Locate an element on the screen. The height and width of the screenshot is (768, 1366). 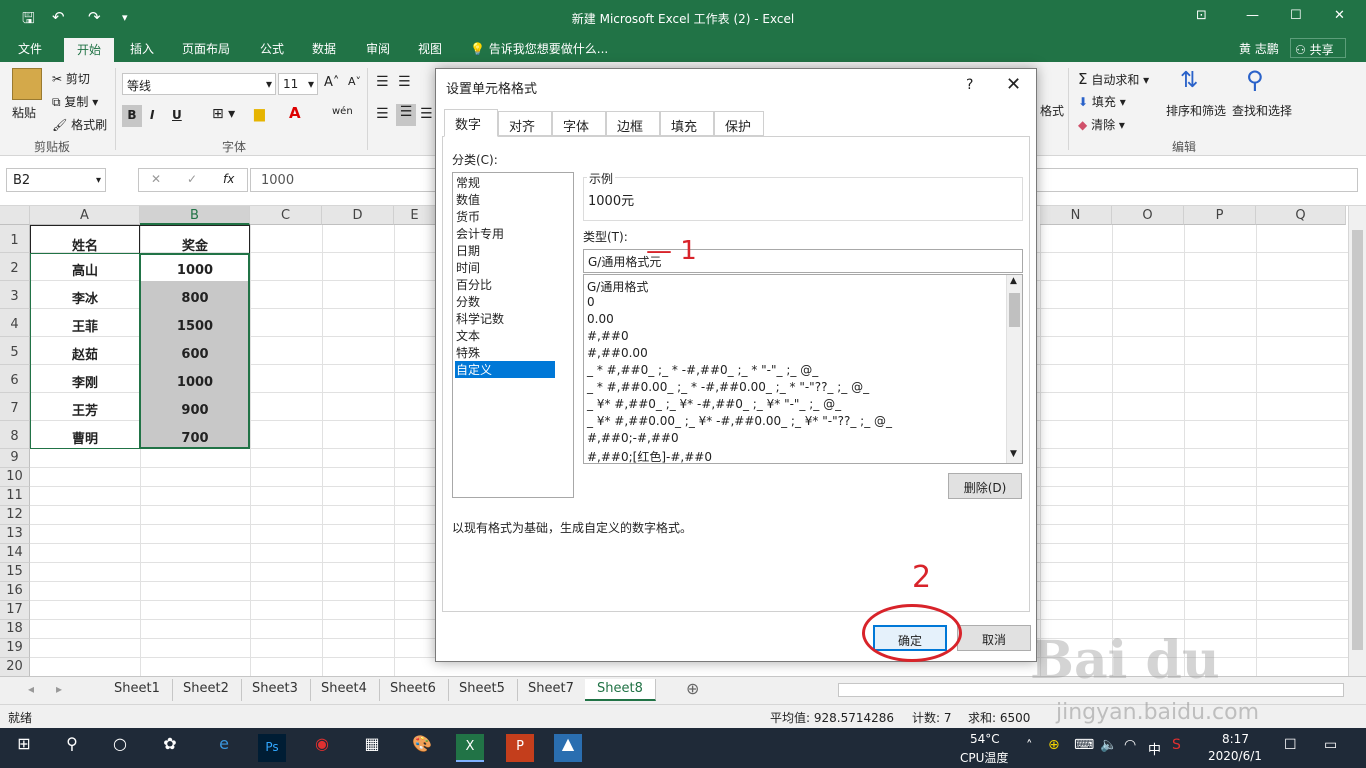
format-code-item: 0 is located at coordinates (591, 302).